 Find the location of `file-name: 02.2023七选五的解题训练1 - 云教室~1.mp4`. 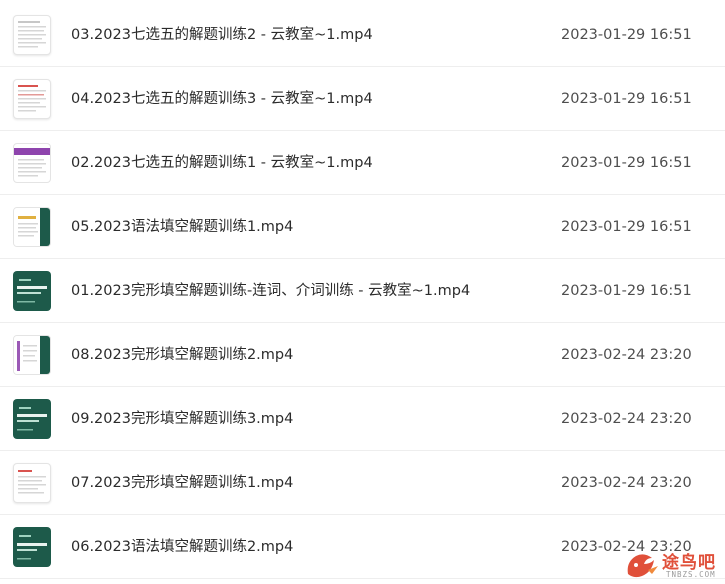

file-name: 02.2023七选五的解题训练1 - 云教室~1.mp4 is located at coordinates (222, 163).